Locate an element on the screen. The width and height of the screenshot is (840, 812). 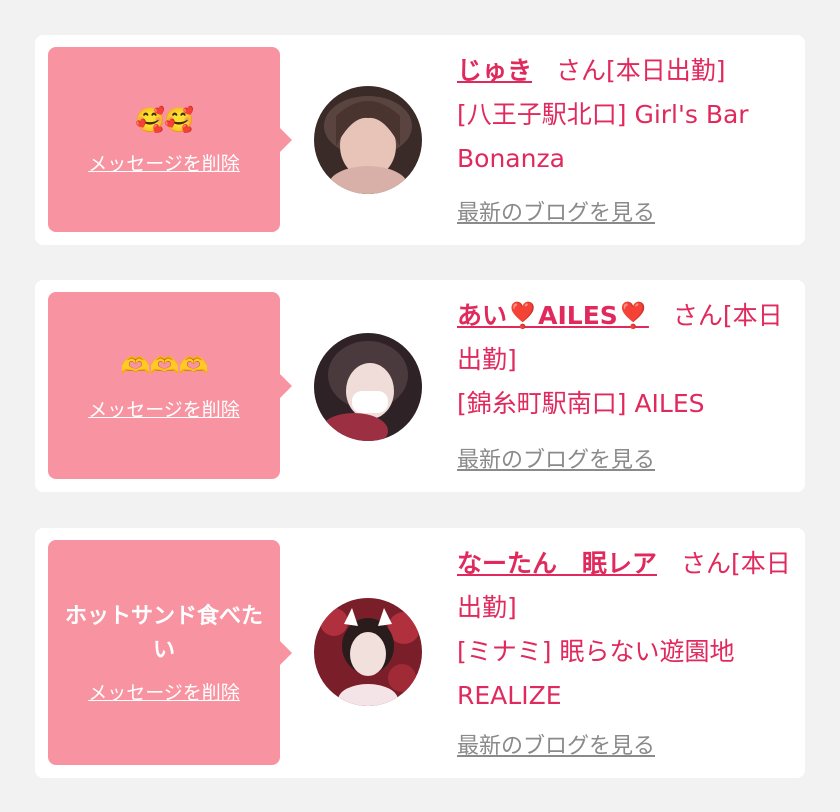
cast-status: さん[本日出勤] is located at coordinates (641, 70).